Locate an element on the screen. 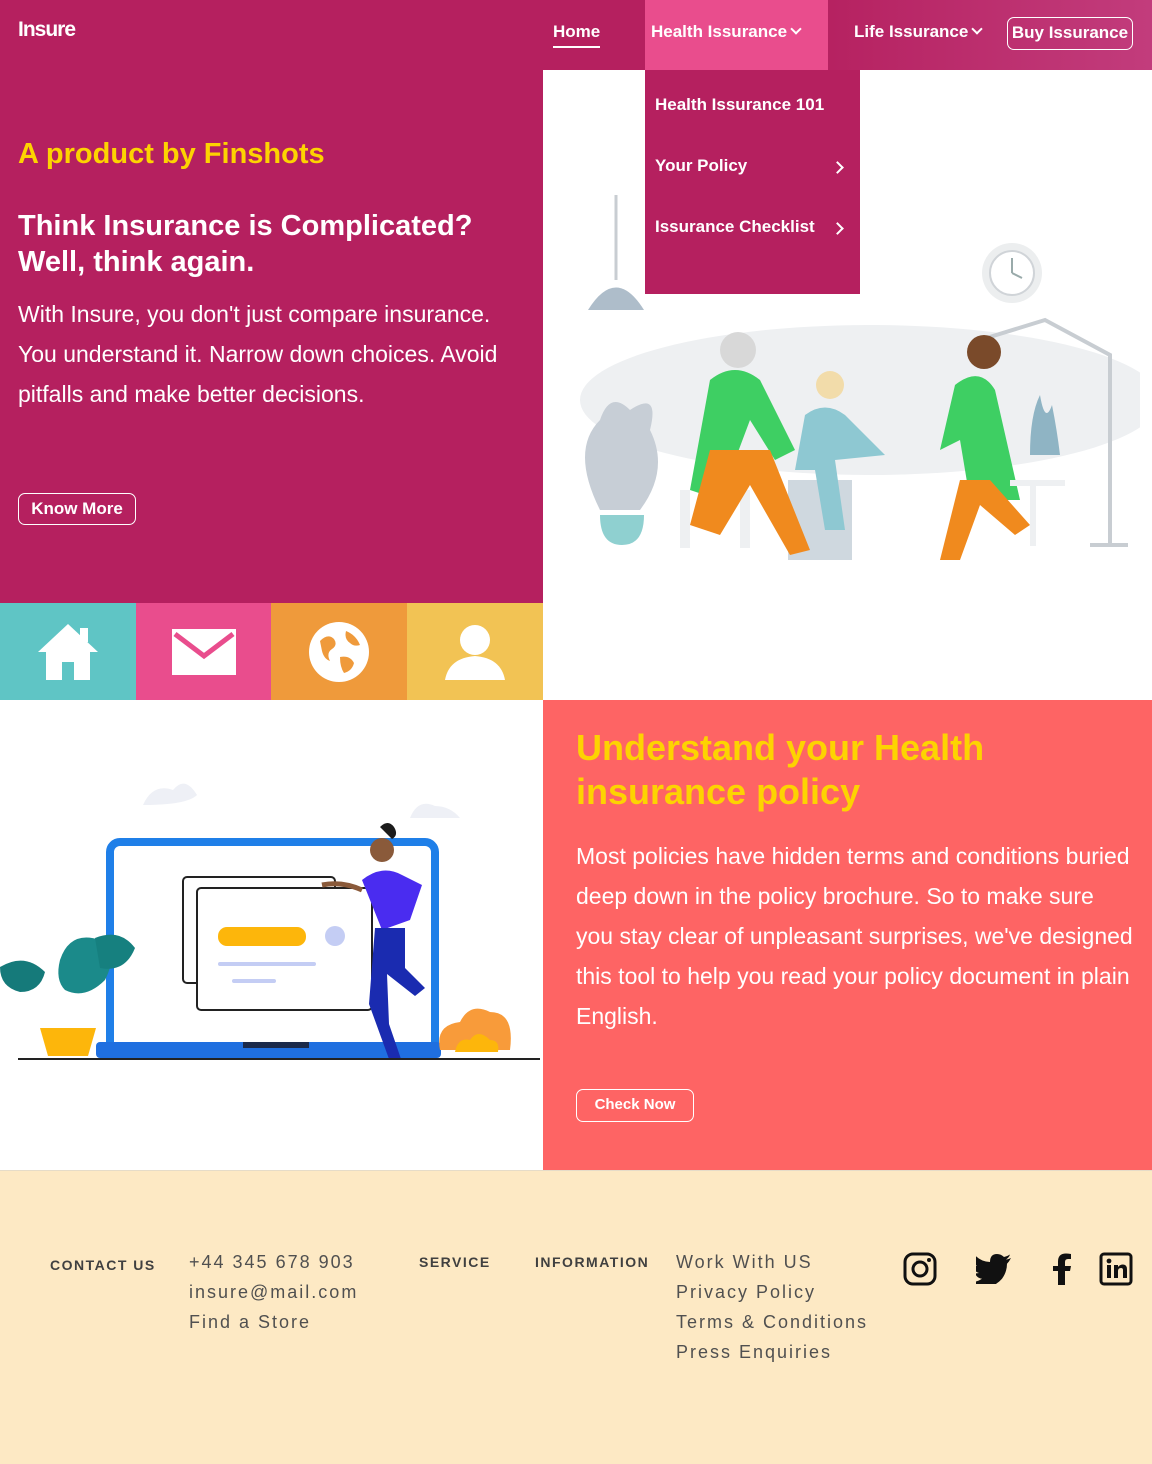  footer-find-store: Find a Store is located at coordinates (273, 1322).